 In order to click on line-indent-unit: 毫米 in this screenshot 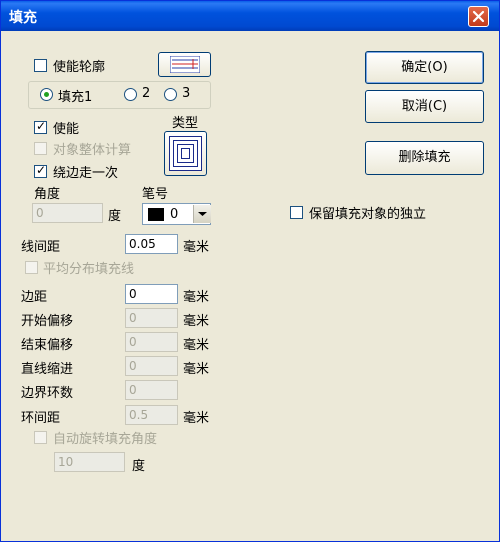, I will do `click(196, 369)`.